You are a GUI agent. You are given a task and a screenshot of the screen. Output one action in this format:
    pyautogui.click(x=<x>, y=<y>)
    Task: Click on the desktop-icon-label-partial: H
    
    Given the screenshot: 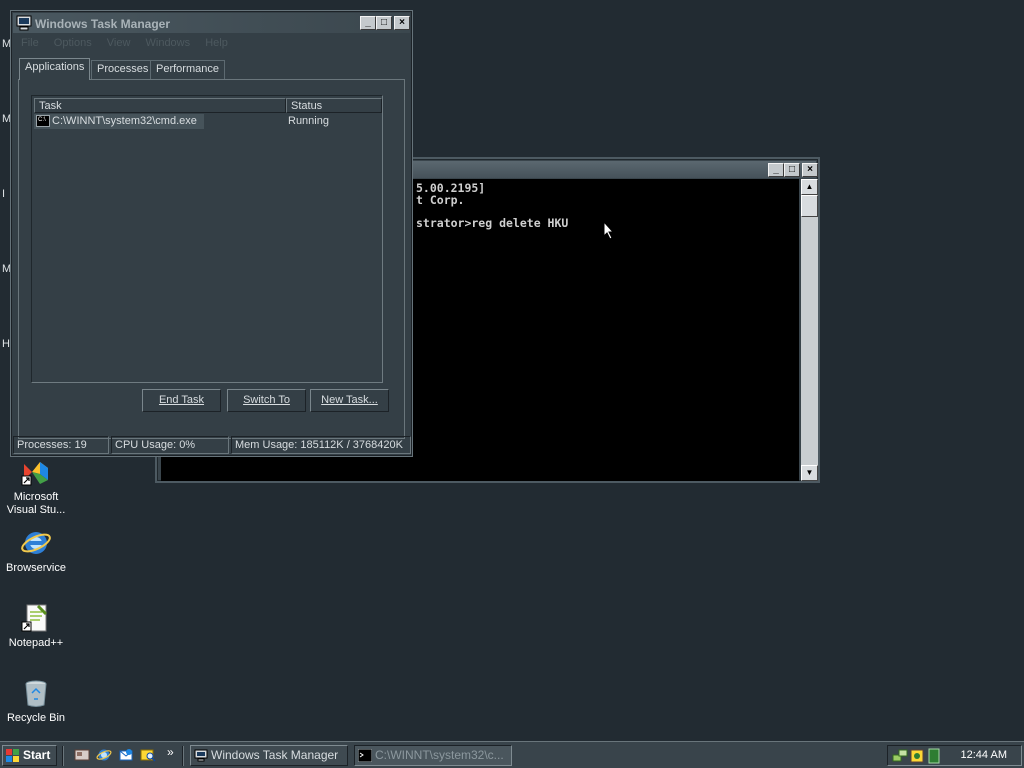 What is the action you would take?
    pyautogui.click(x=6, y=344)
    